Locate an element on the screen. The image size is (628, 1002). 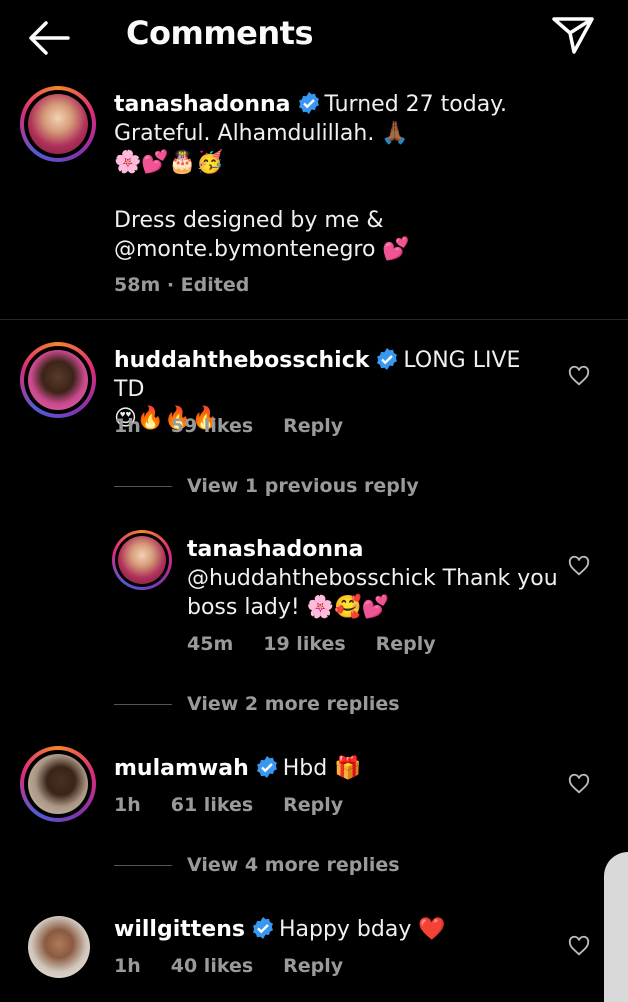
comment-likes: 61 likes is located at coordinates (212, 805).